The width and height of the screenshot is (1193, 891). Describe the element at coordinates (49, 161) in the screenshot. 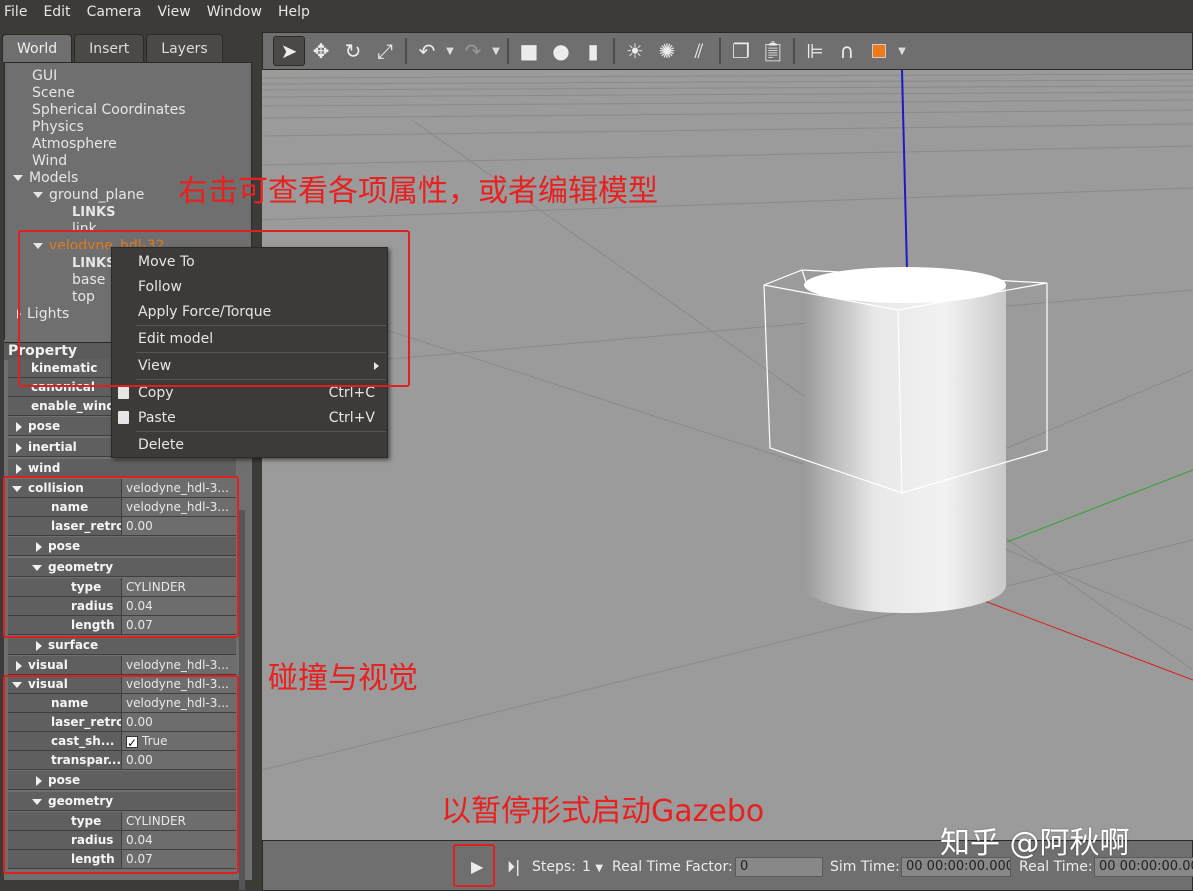

I see `tree-item-wind: Wind` at that location.